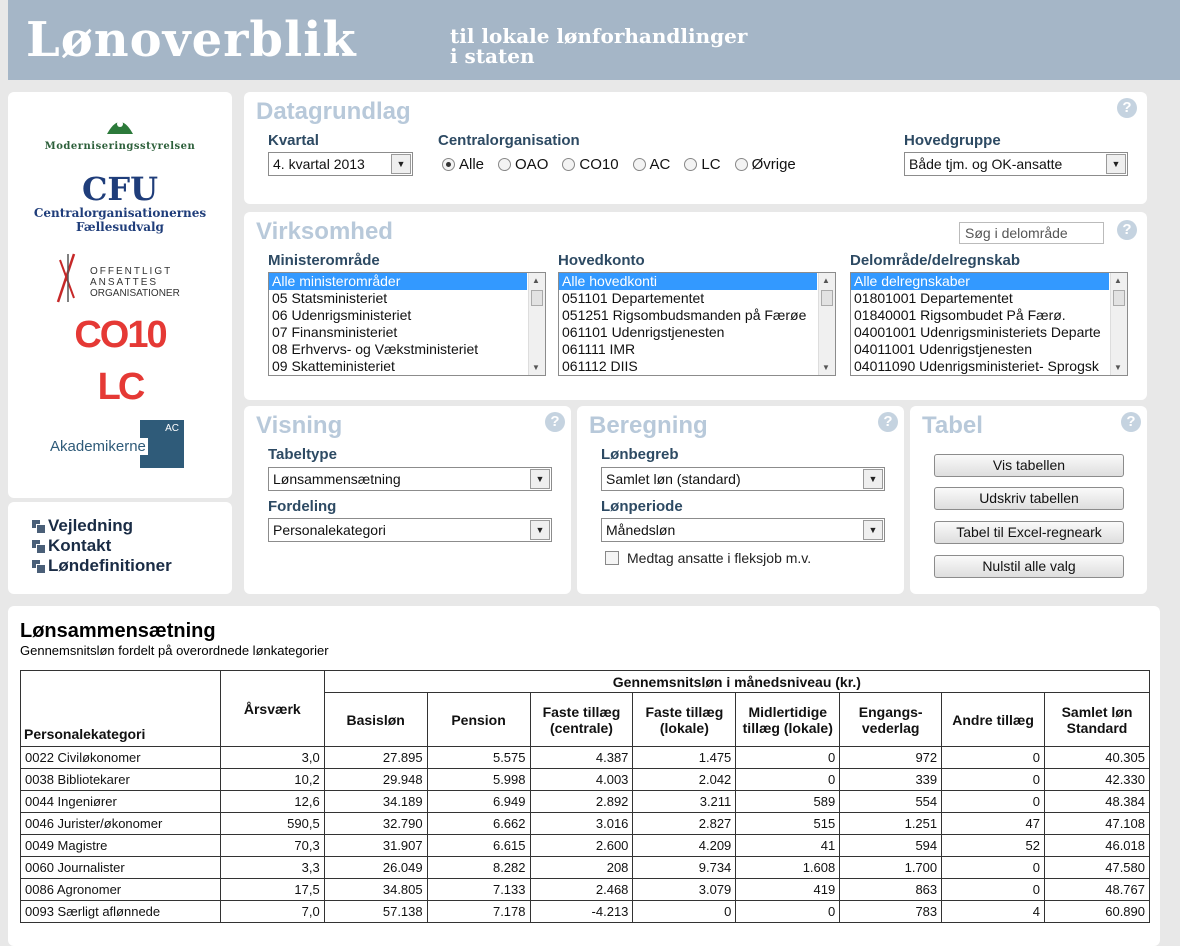 The width and height of the screenshot is (1180, 946). Describe the element at coordinates (272, 845) in the screenshot. I see `table-cell: 70,3` at that location.